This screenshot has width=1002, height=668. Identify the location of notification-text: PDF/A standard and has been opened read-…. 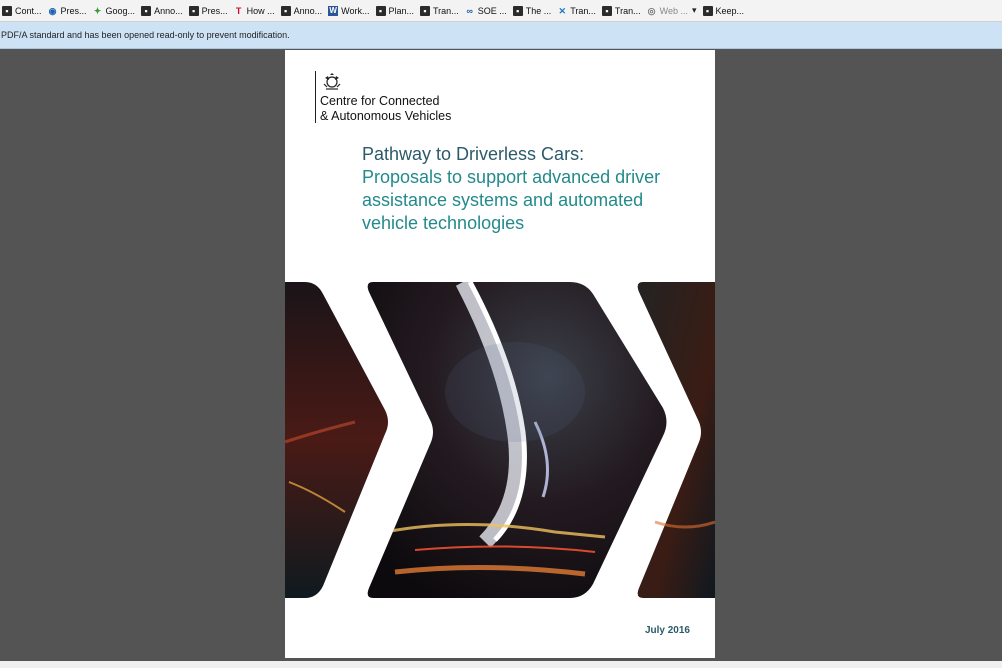
(145, 35).